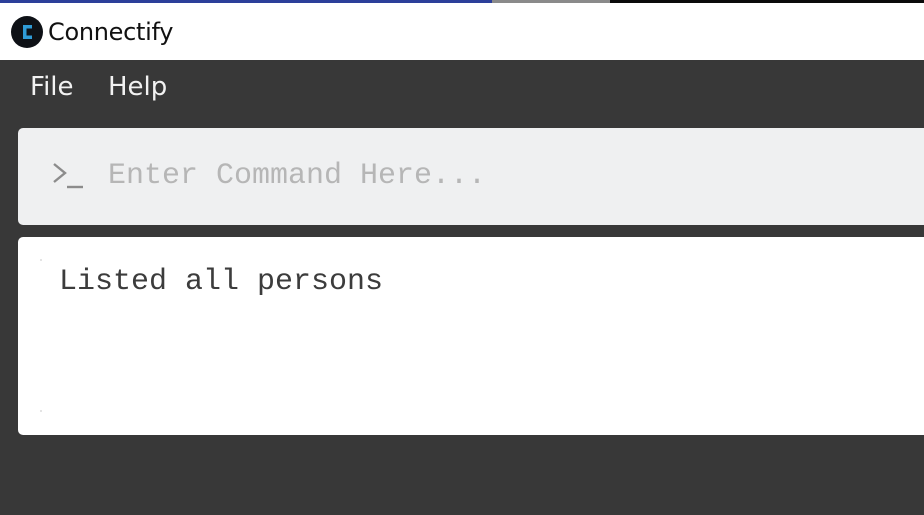 The width and height of the screenshot is (924, 515). I want to click on connectify-logo-icon, so click(27, 31).